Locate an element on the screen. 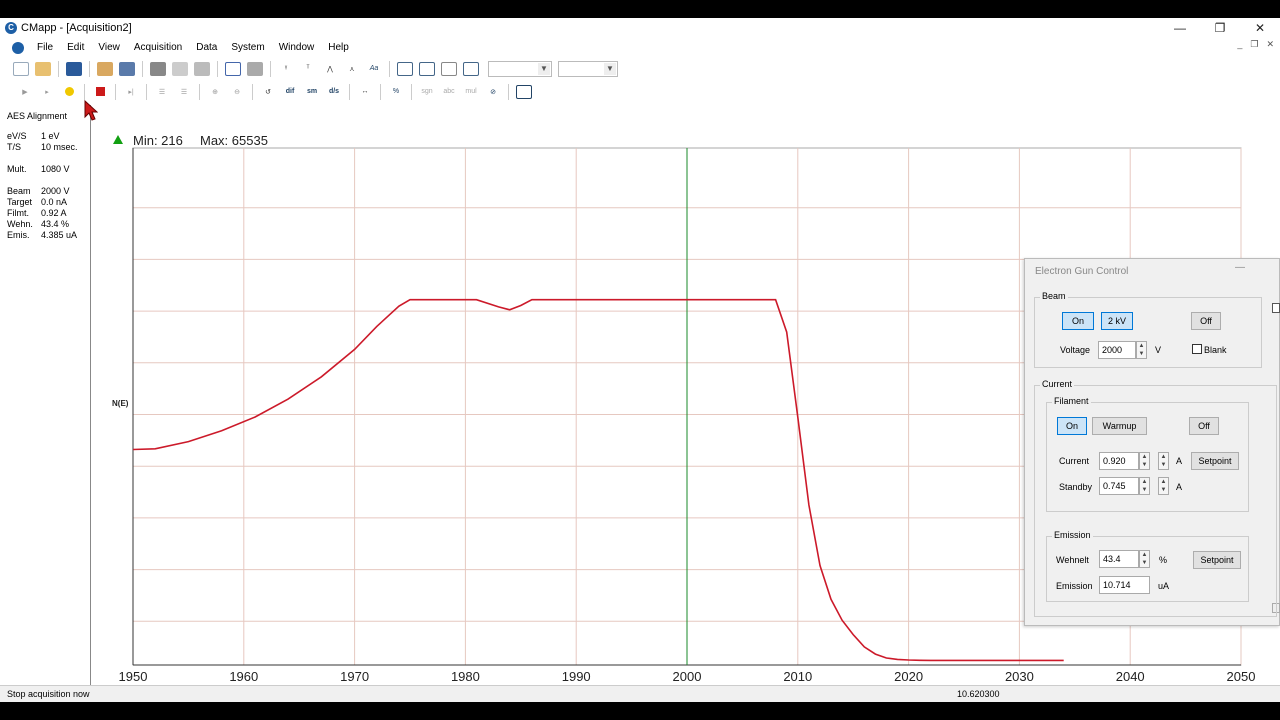 Image resolution: width=1280 pixels, height=720 pixels. undo-icon: ↺ is located at coordinates (268, 92).